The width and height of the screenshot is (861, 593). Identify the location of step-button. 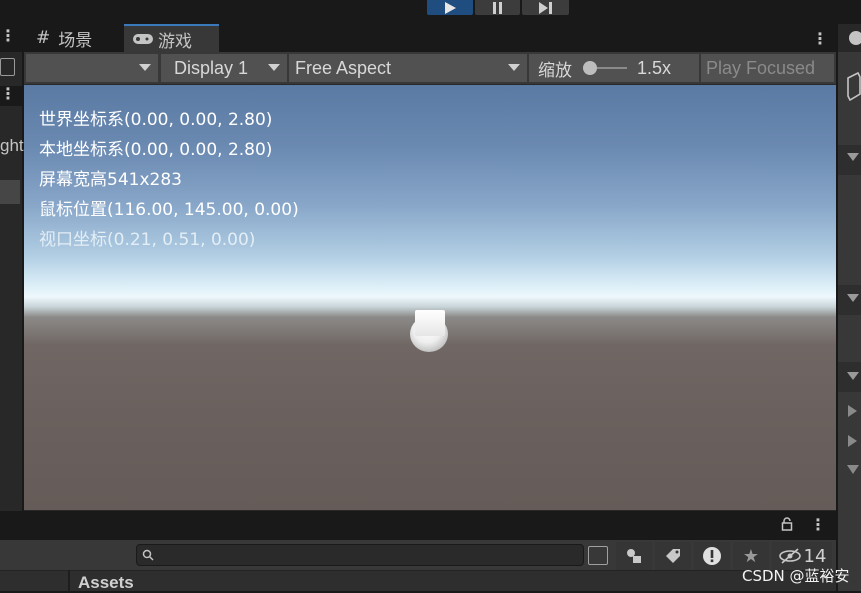
(545, 7).